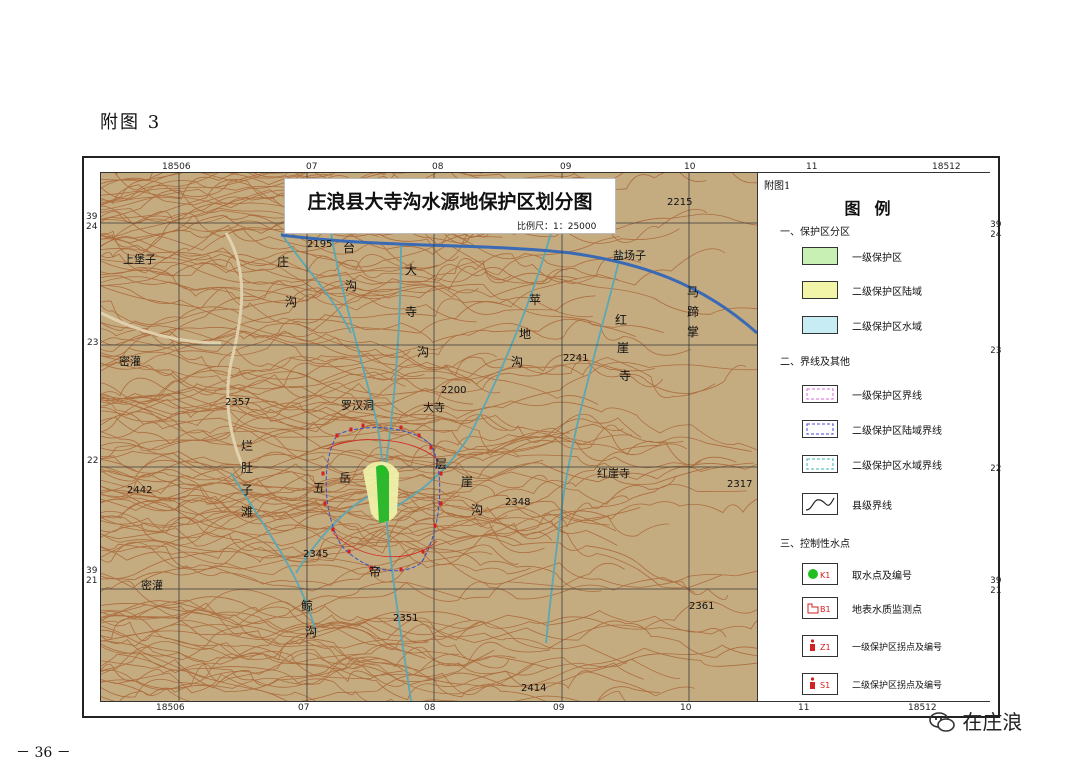  I want to click on legend-code: Z1, so click(825, 647).